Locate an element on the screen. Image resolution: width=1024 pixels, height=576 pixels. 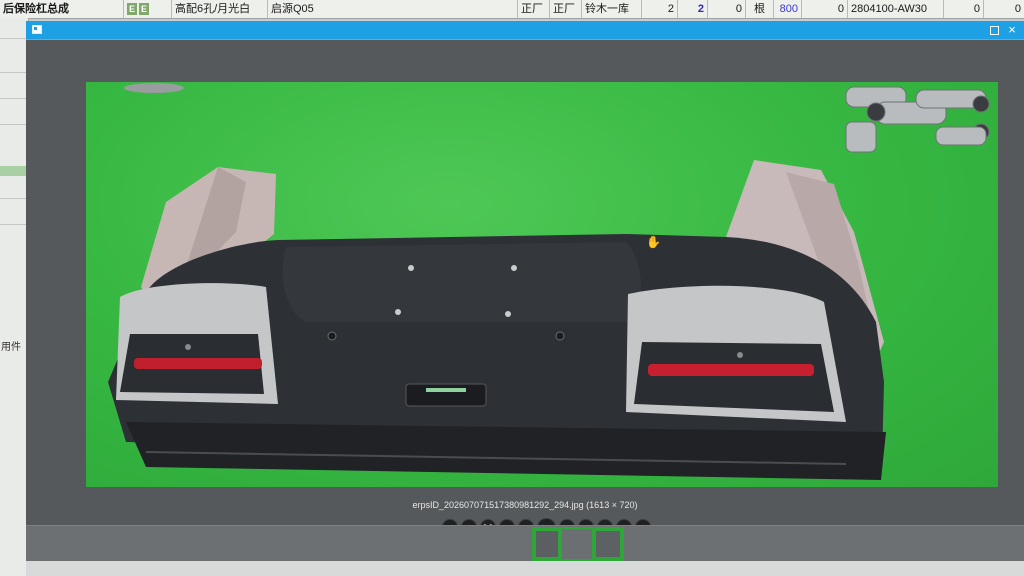
qty5-text: 0 is located at coordinates (976, 9).